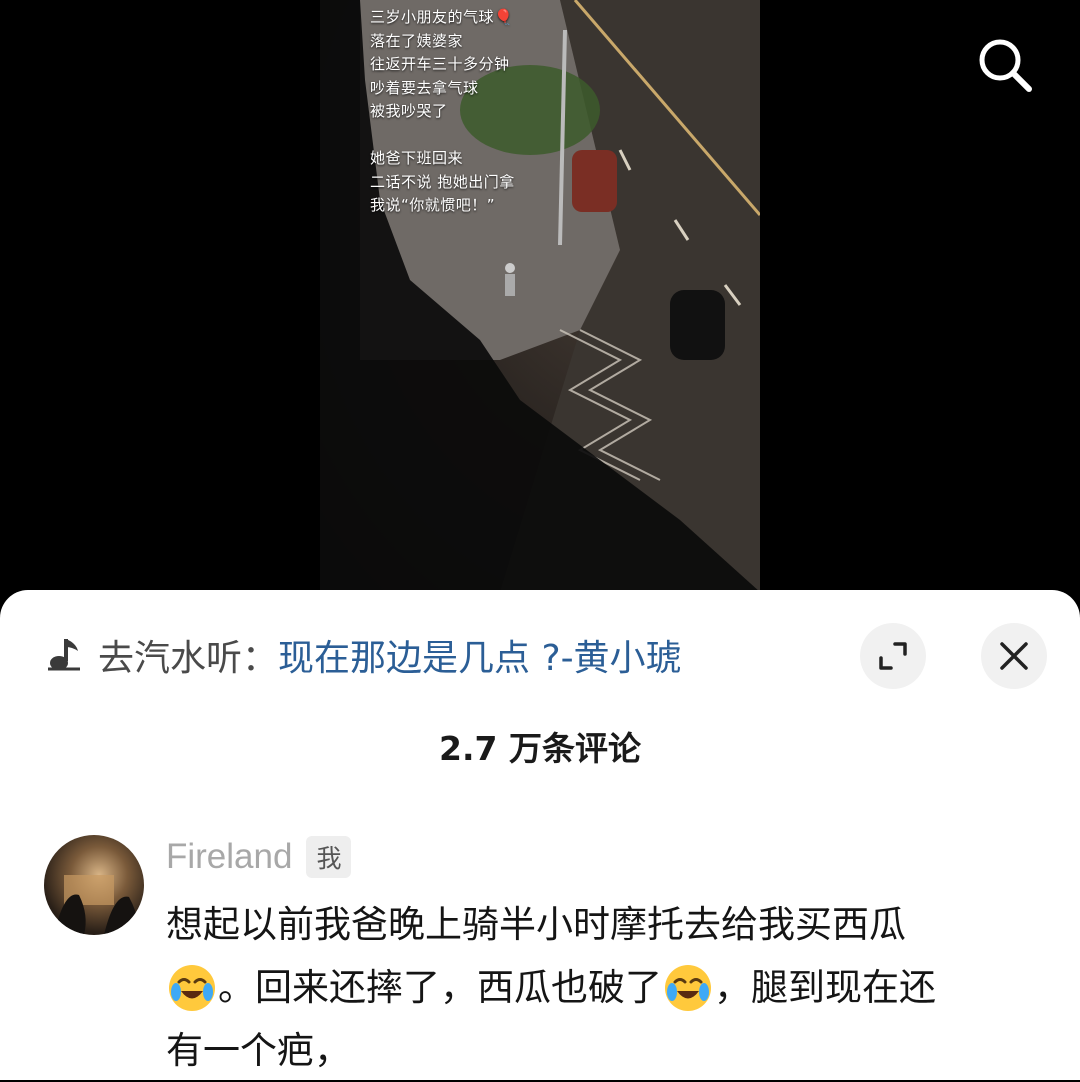 The width and height of the screenshot is (1080, 1082). I want to click on comment-text-segment: 。回来还摔了，西瓜也破了, so click(440, 987).